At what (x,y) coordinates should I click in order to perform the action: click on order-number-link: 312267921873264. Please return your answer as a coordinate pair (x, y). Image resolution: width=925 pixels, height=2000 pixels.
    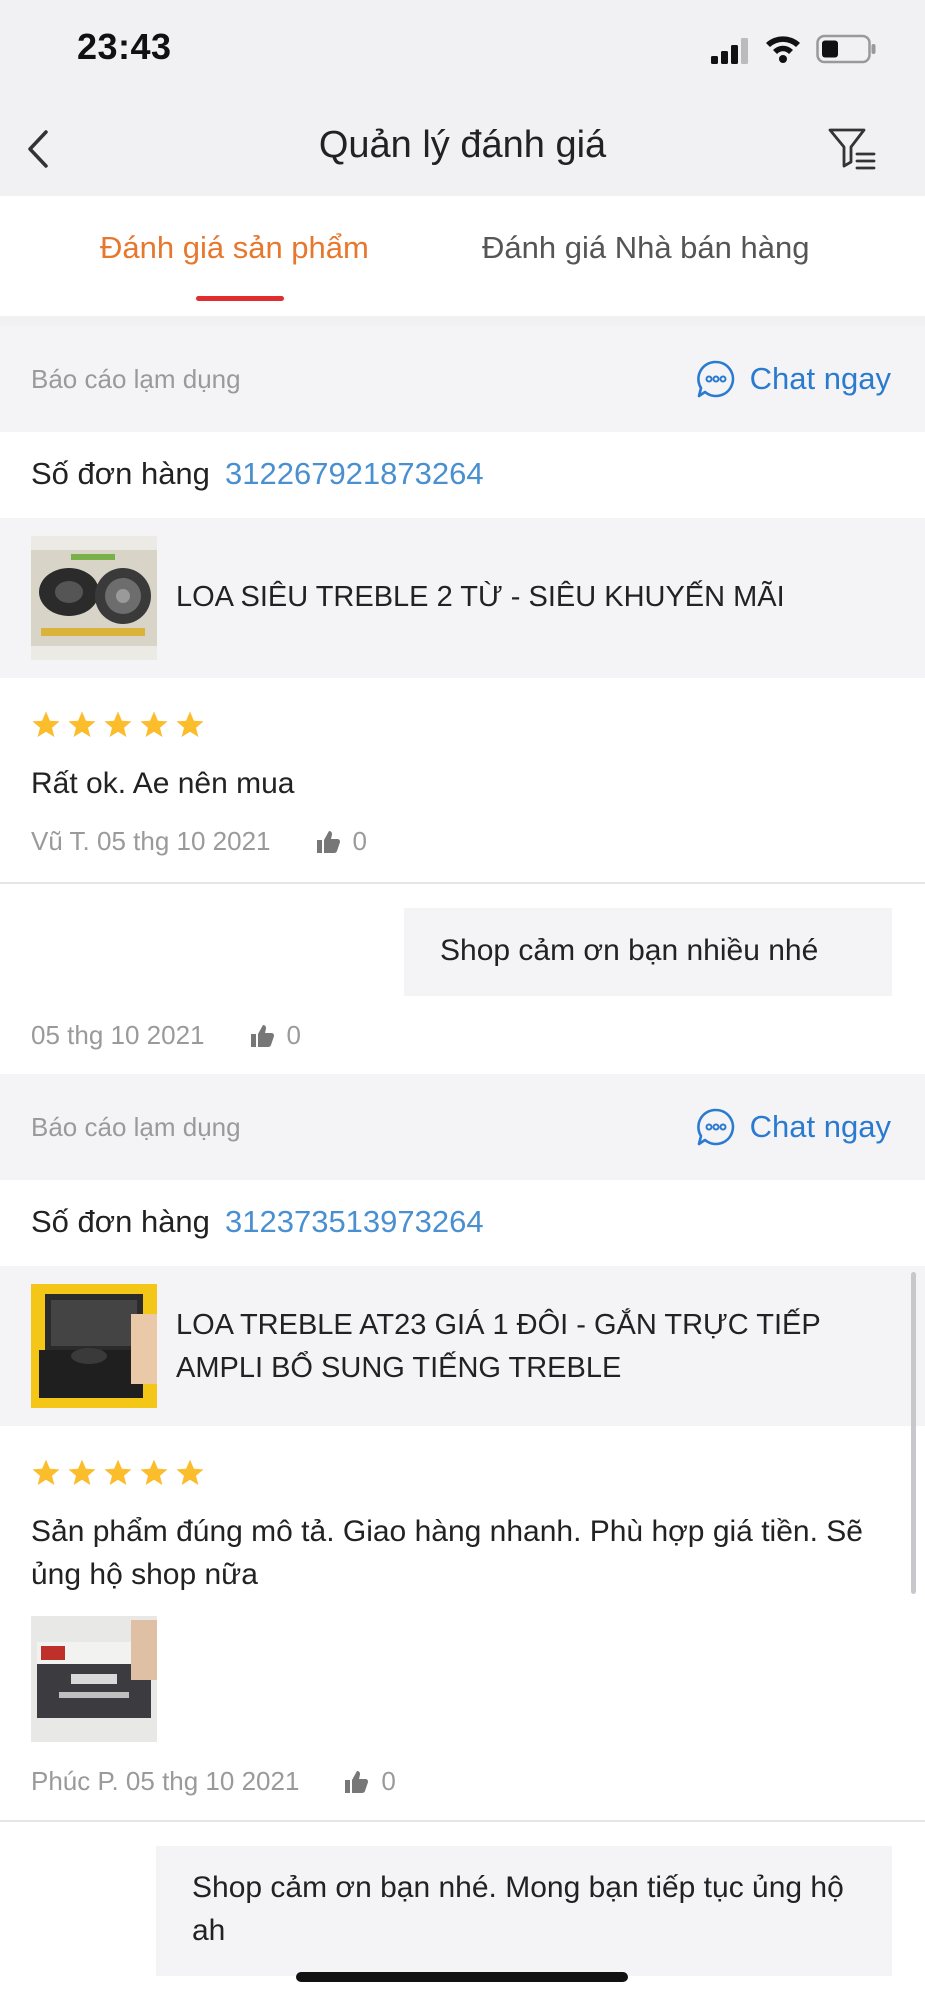
    Looking at the image, I should click on (354, 474).